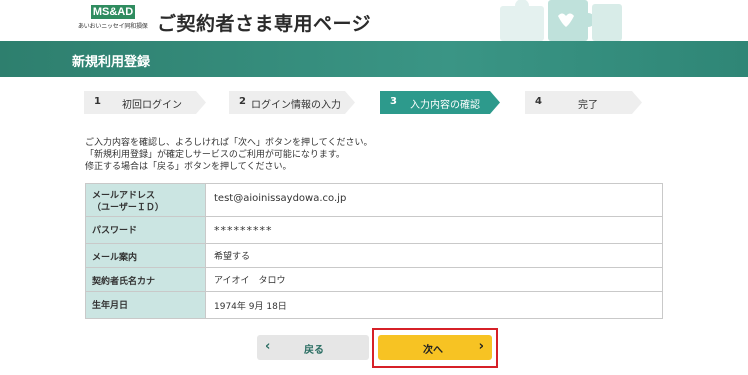 The height and width of the screenshot is (375, 748). I want to click on row-value: test@aioinissaydowa.co.jp, so click(434, 200).